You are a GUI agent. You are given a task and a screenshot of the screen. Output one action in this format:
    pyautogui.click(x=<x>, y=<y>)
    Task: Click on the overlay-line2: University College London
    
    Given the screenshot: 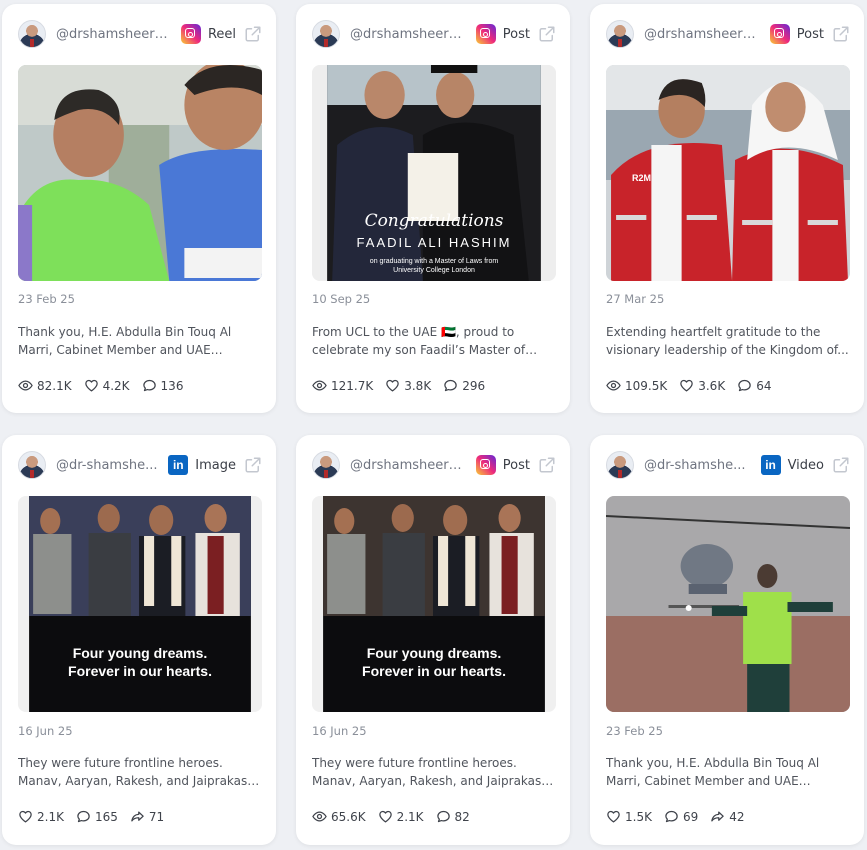 What is the action you would take?
    pyautogui.click(x=434, y=270)
    